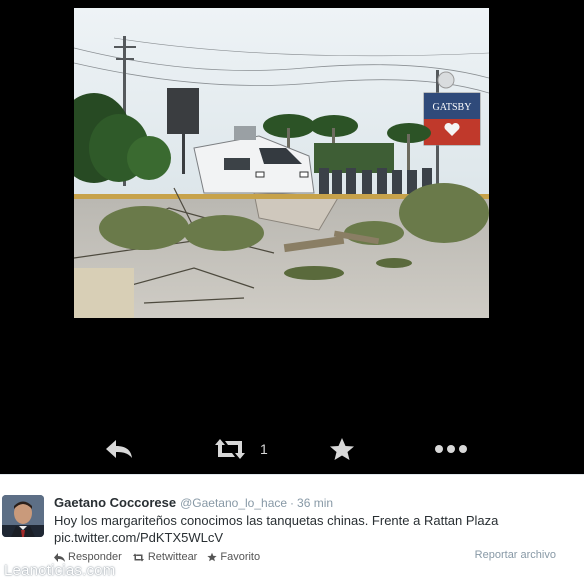 The image size is (584, 586). I want to click on media-link: pic.twitter.com/PdKTX5WLcV, so click(289, 537).